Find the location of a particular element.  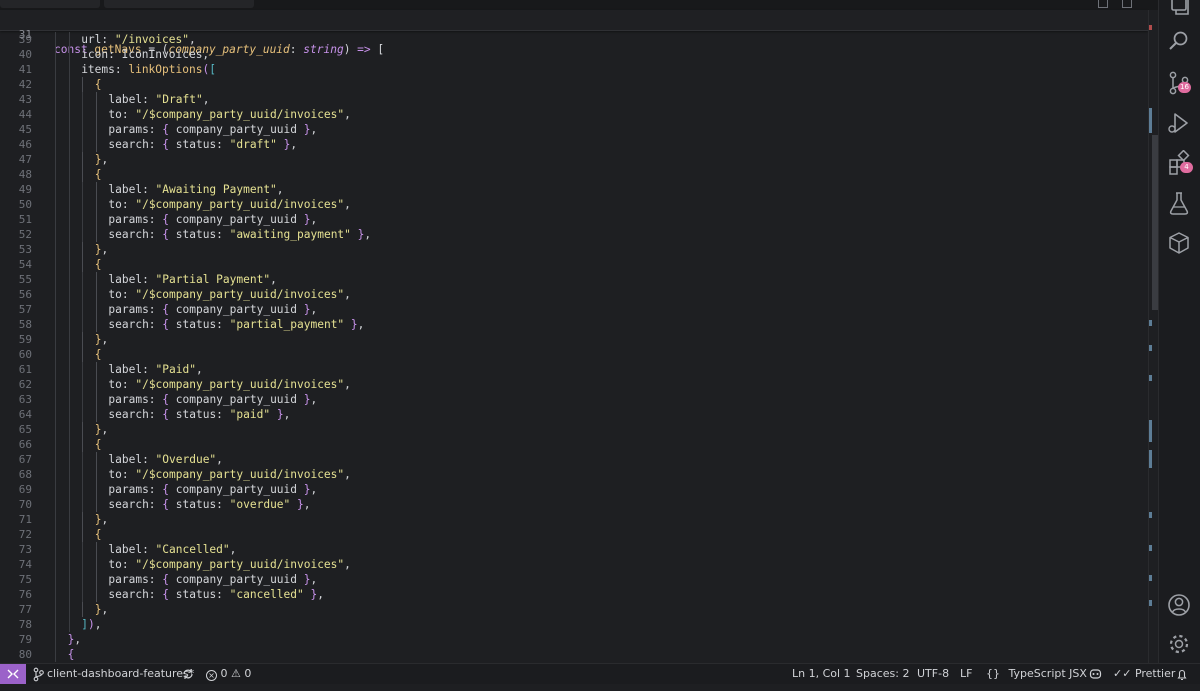

code-row: 57 params: { company_party_uuid }, is located at coordinates (574, 309).